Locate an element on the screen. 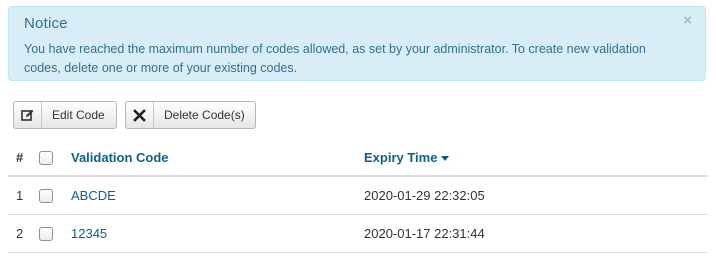 This screenshot has width=716, height=257. header-validation-code-cell: Validation Code is located at coordinates (120, 157).